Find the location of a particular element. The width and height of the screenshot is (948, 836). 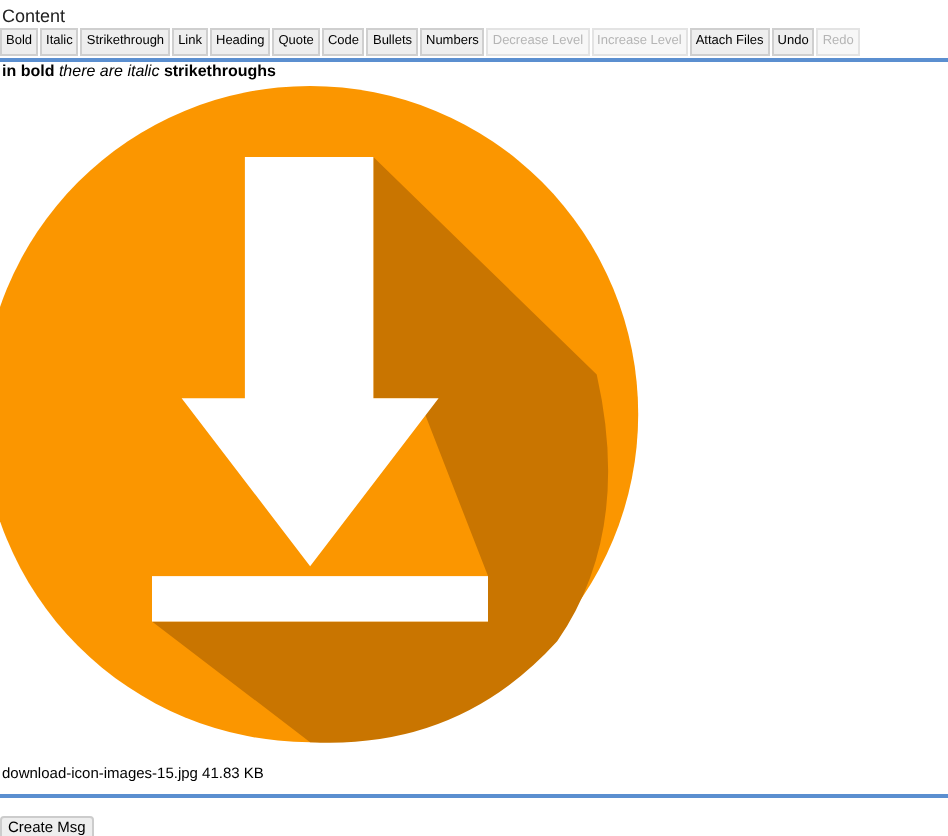

content-text: in bold there are italic strikethroughs is located at coordinates (138, 72).